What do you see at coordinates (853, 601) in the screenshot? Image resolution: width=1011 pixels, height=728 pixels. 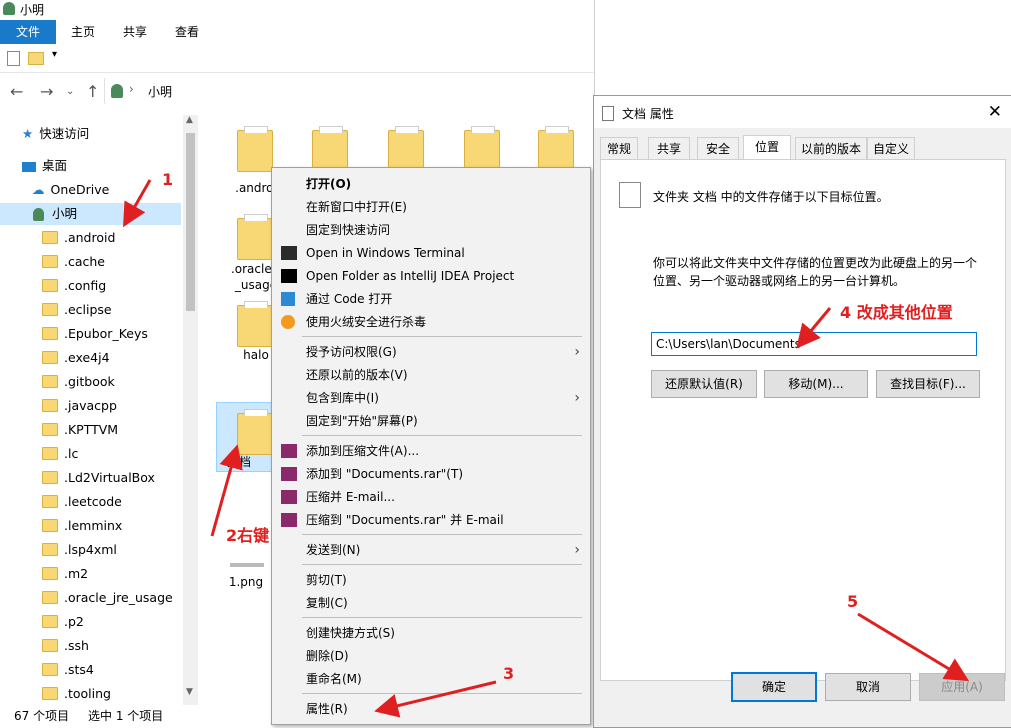 I see `annotation-5: 5` at bounding box center [853, 601].